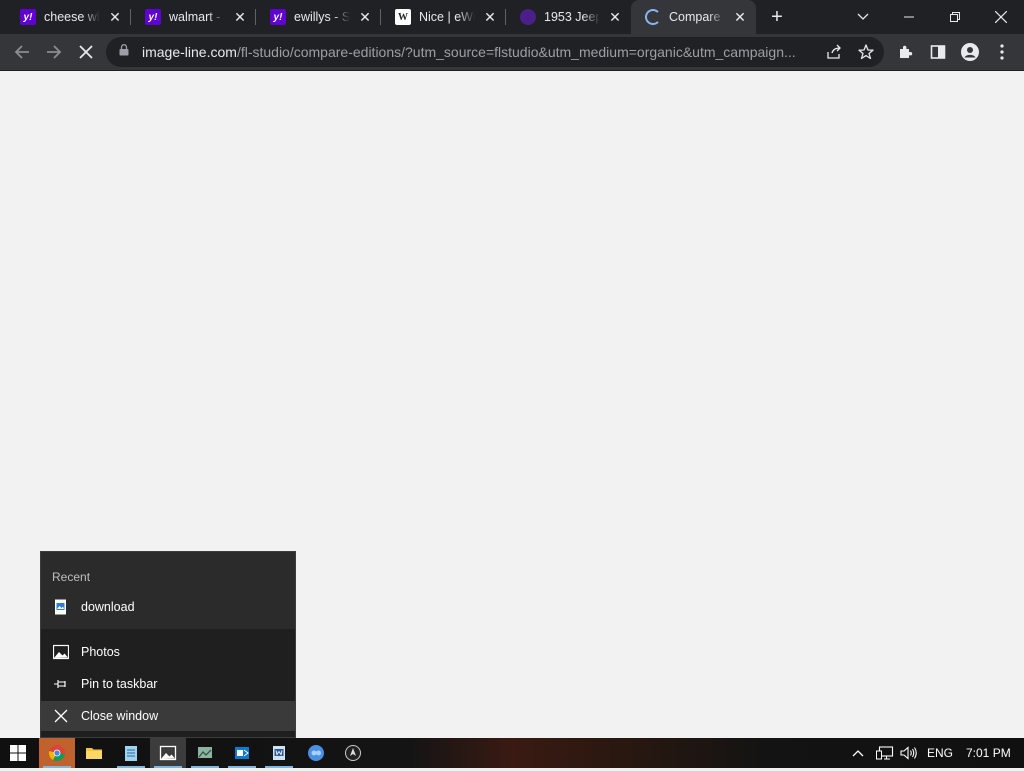  Describe the element at coordinates (189, 52) in the screenshot. I see `url-host: image-line.com` at that location.